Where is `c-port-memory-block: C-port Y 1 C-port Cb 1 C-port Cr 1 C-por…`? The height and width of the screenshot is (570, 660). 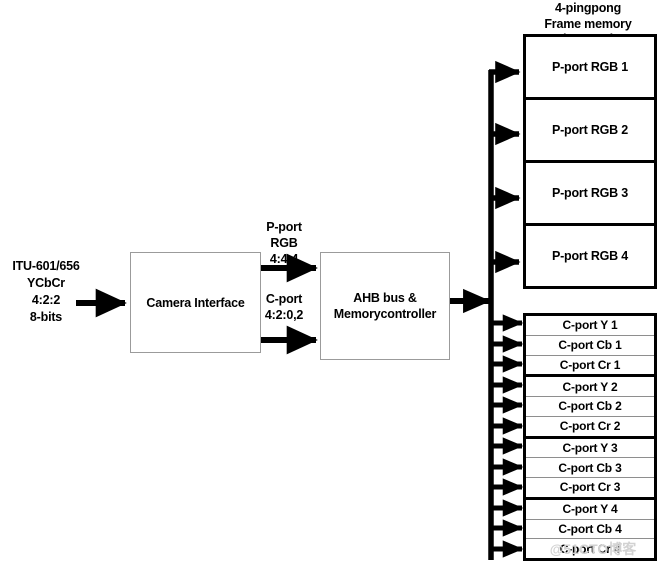 c-port-memory-block: C-port Y 1 C-port Cb 1 C-port Cr 1 C-por… is located at coordinates (590, 437).